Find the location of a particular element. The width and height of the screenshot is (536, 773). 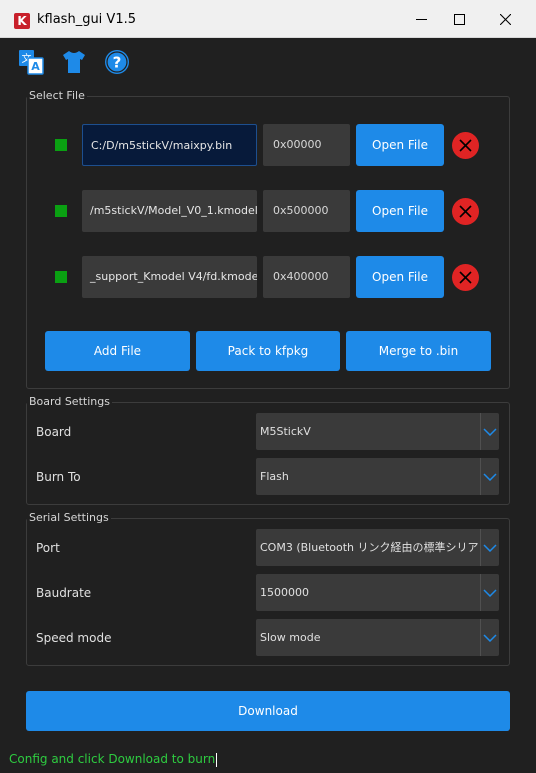

port-select: COM3 (Bluetooth リンク経由の標準シリア, is located at coordinates (377, 547).